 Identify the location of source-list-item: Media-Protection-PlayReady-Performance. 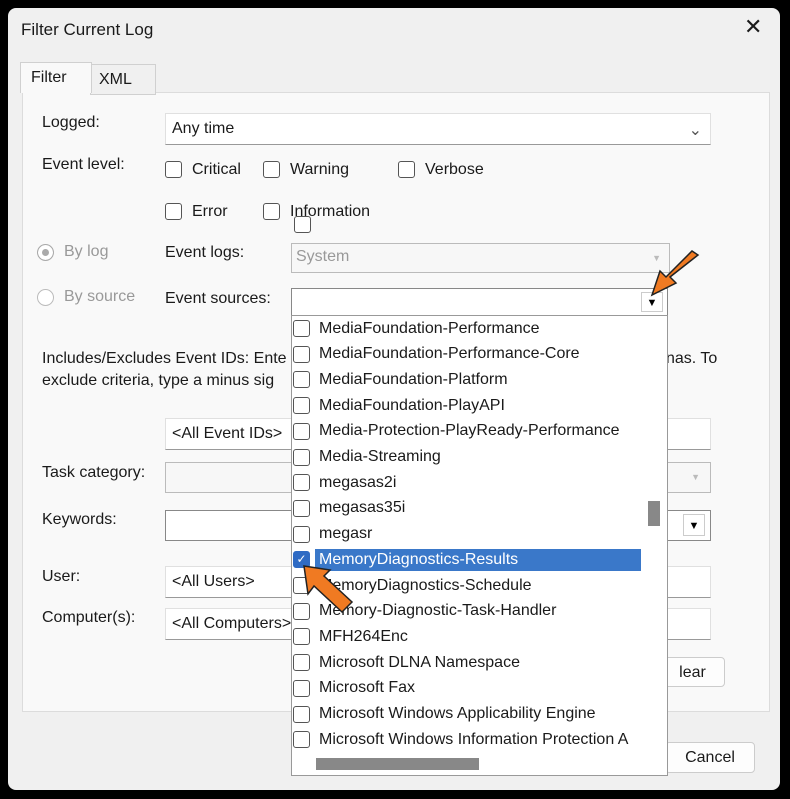
(467, 431).